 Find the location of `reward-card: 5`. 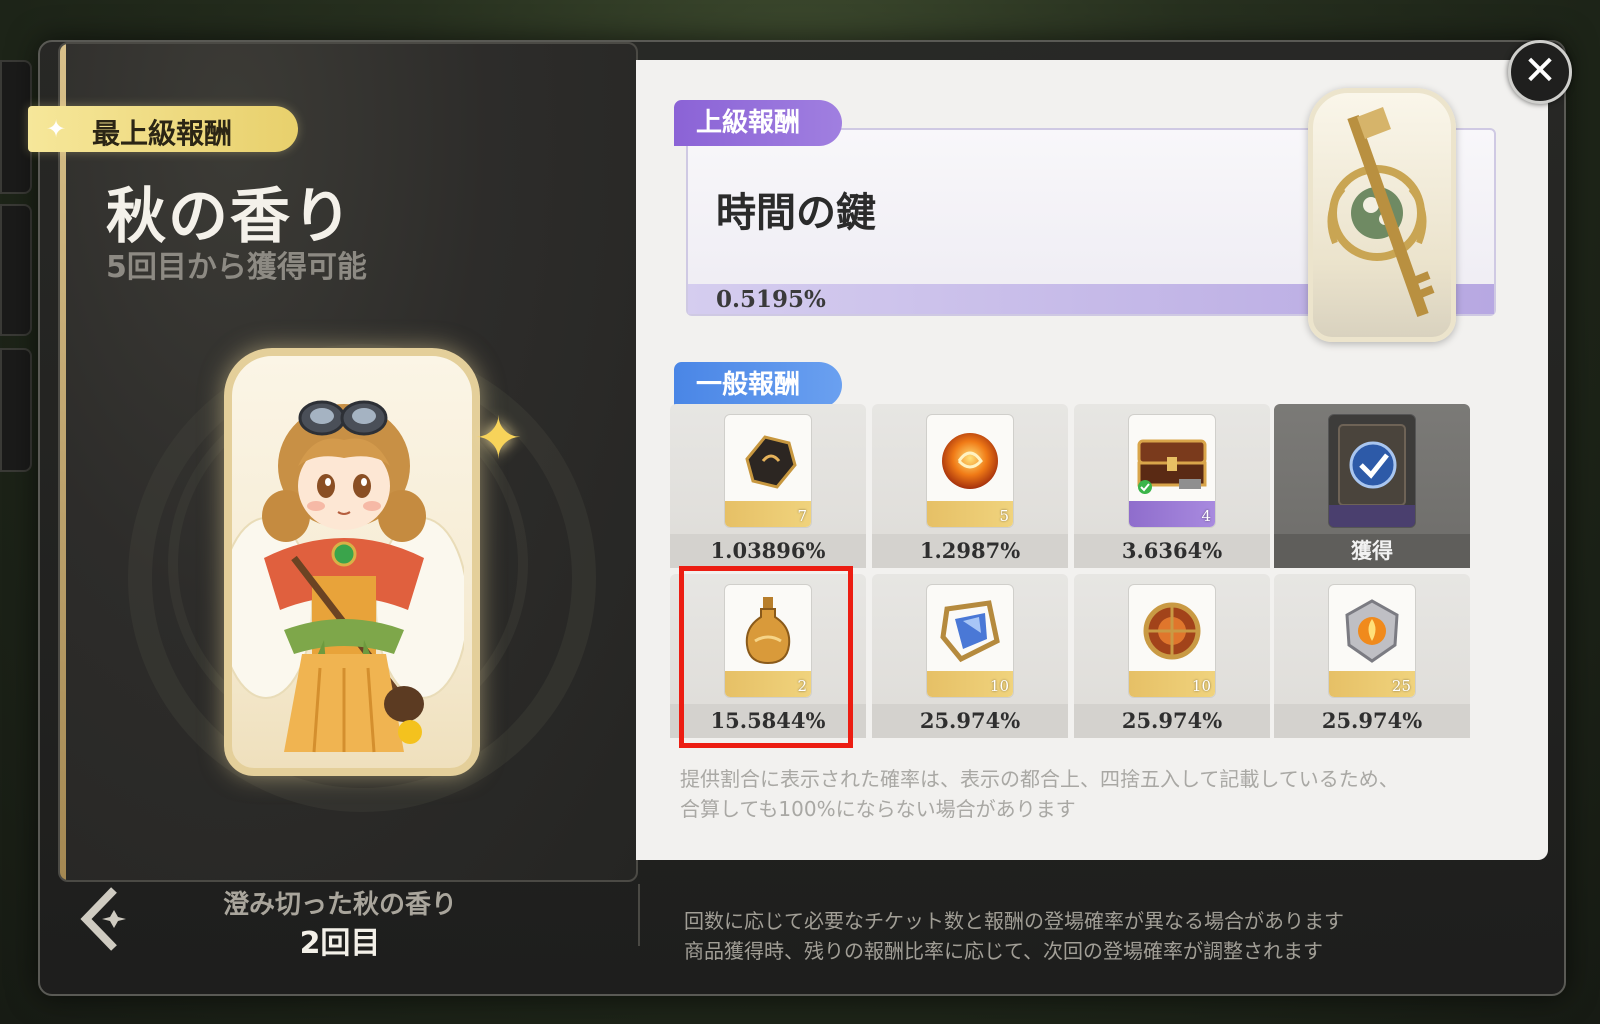

reward-card: 5 is located at coordinates (970, 471).